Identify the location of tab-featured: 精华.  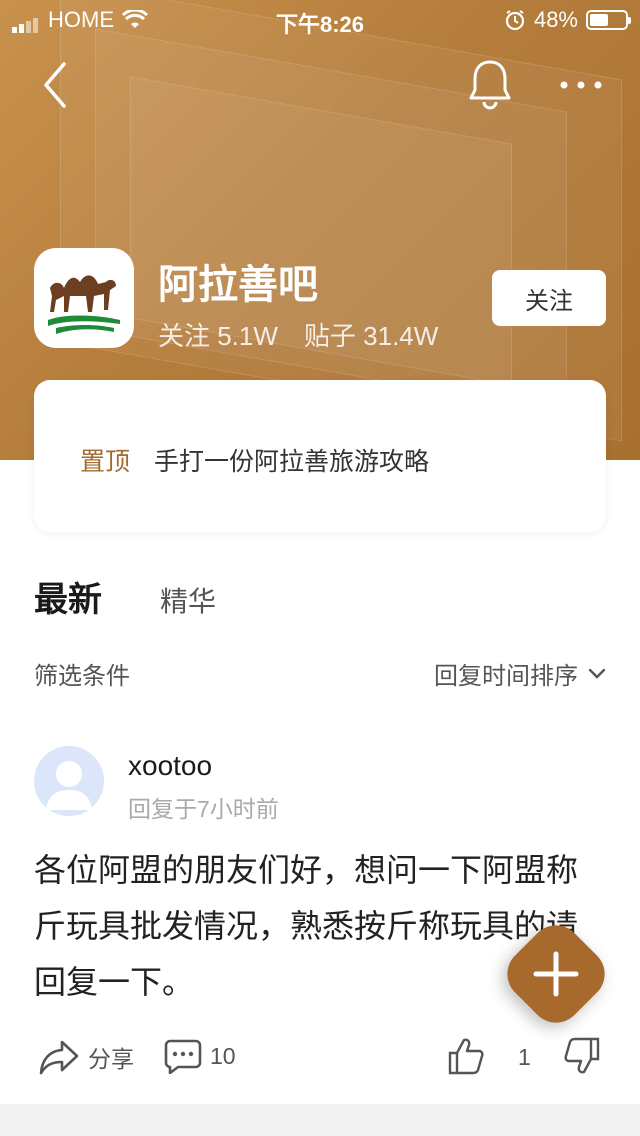
(188, 600).